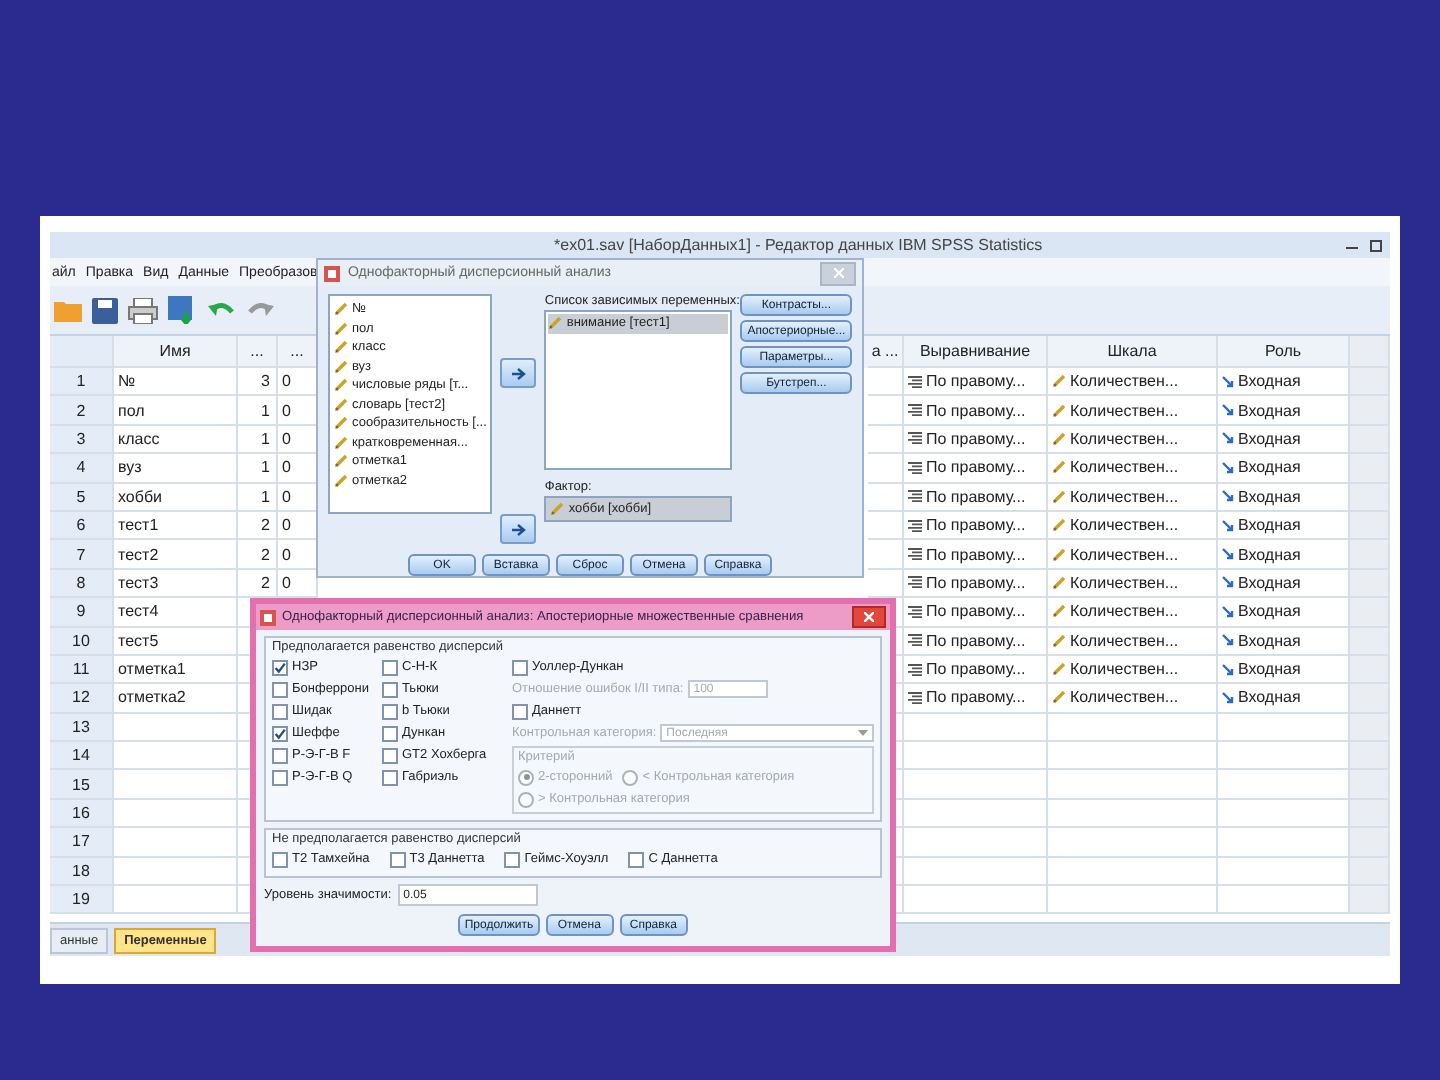 The image size is (1440, 1080). What do you see at coordinates (258, 382) in the screenshot?
I see `table-cell: 3` at bounding box center [258, 382].